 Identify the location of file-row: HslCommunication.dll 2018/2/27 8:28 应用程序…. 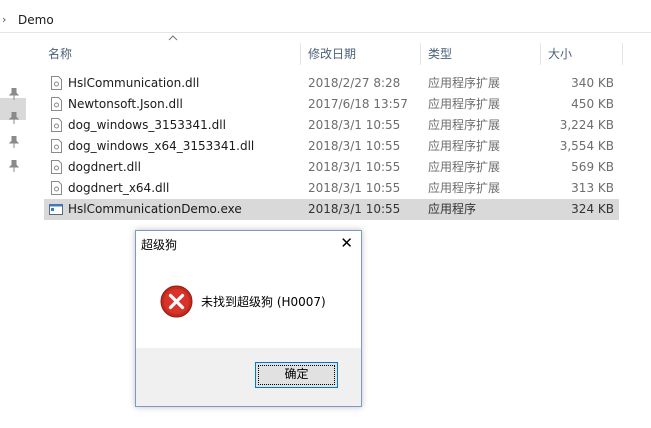
(331, 83).